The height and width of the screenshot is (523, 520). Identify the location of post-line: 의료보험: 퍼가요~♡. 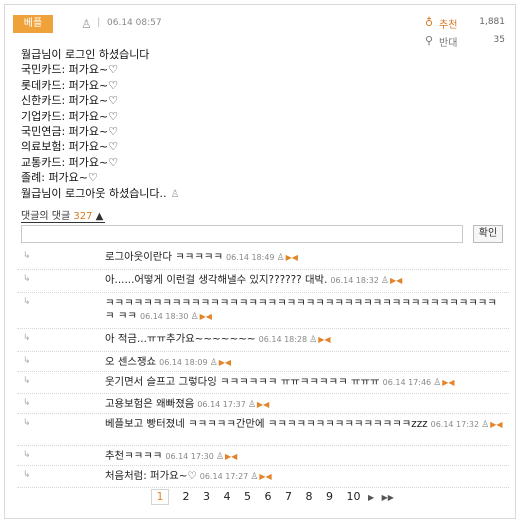
(70, 147).